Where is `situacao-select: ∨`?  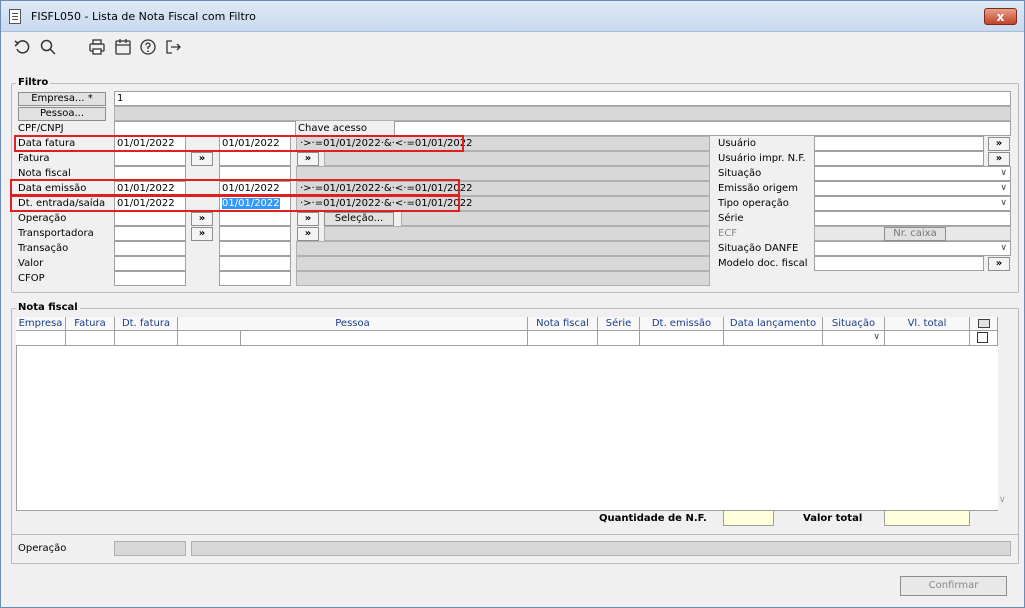
situacao-select: ∨ is located at coordinates (912, 173).